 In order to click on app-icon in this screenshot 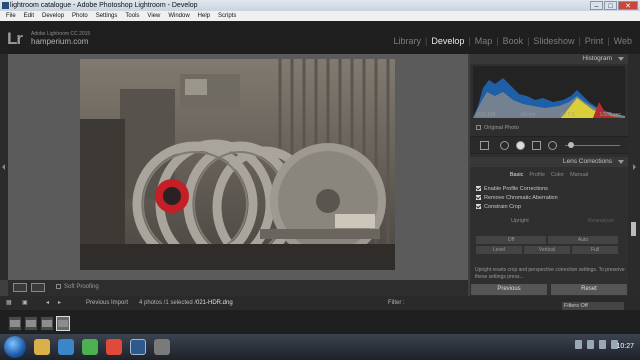, I will do `click(162, 347)`.